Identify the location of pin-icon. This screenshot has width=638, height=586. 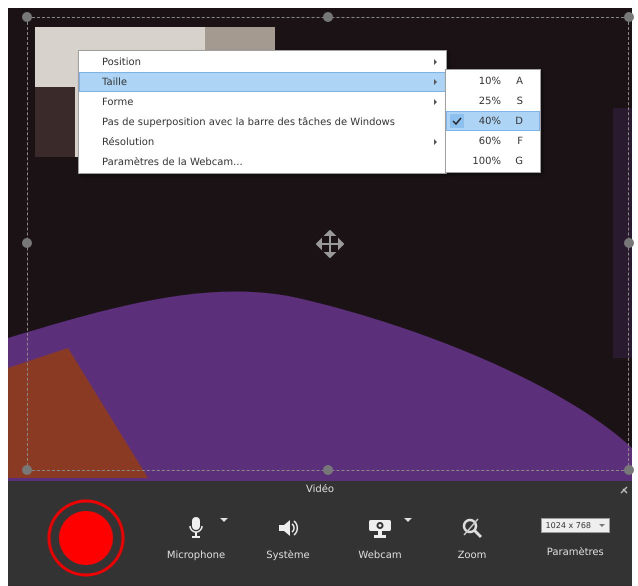
(624, 490).